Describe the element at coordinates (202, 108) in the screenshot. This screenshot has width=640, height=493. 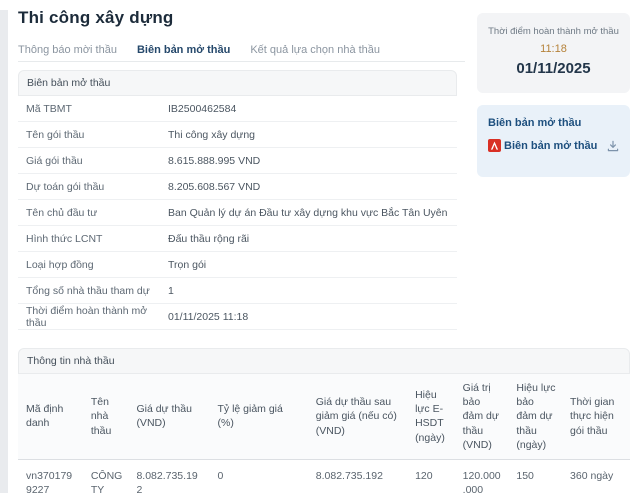
I see `detail-value: IB2500462584` at that location.